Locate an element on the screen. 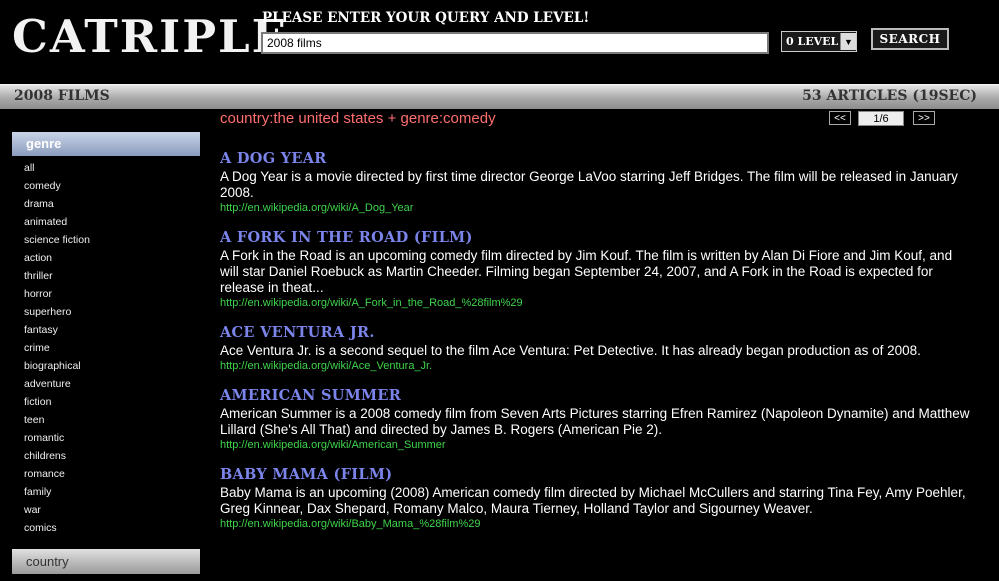 Image resolution: width=999 pixels, height=581 pixels. level-select: 0 LEVEL ▼ is located at coordinates (819, 41).